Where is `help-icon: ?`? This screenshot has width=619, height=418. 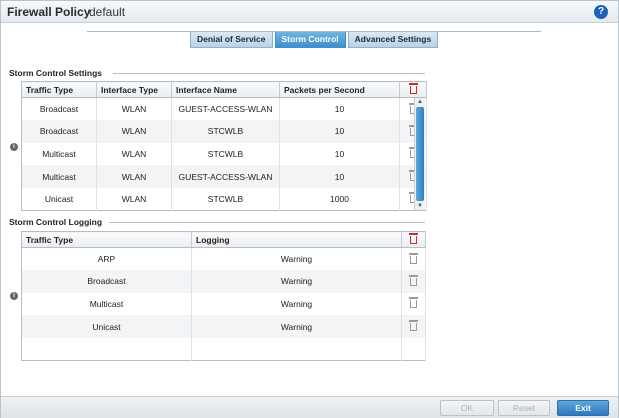
help-icon: ? is located at coordinates (601, 12).